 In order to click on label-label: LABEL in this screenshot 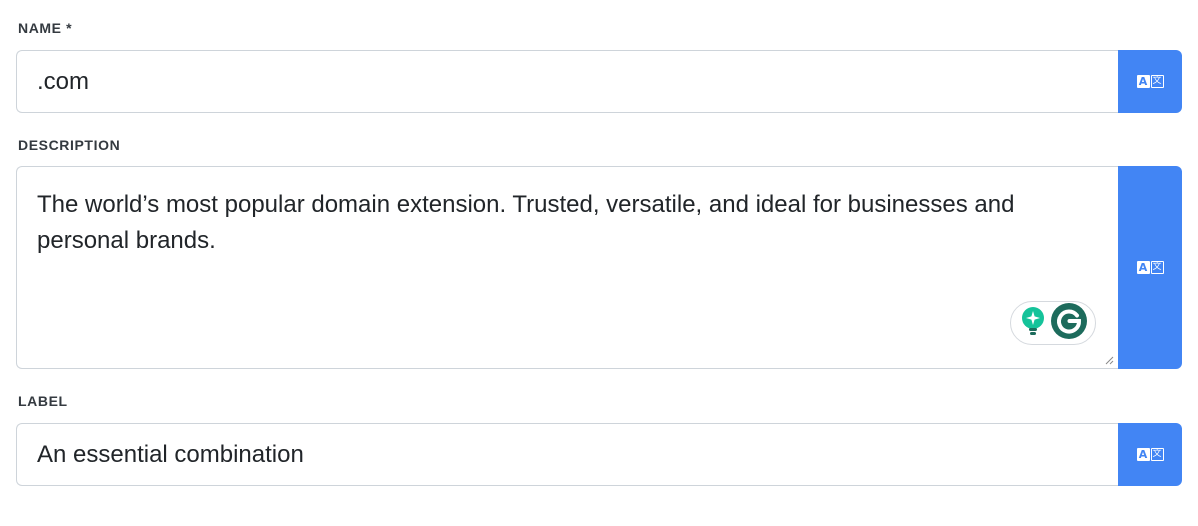, I will do `click(43, 401)`.